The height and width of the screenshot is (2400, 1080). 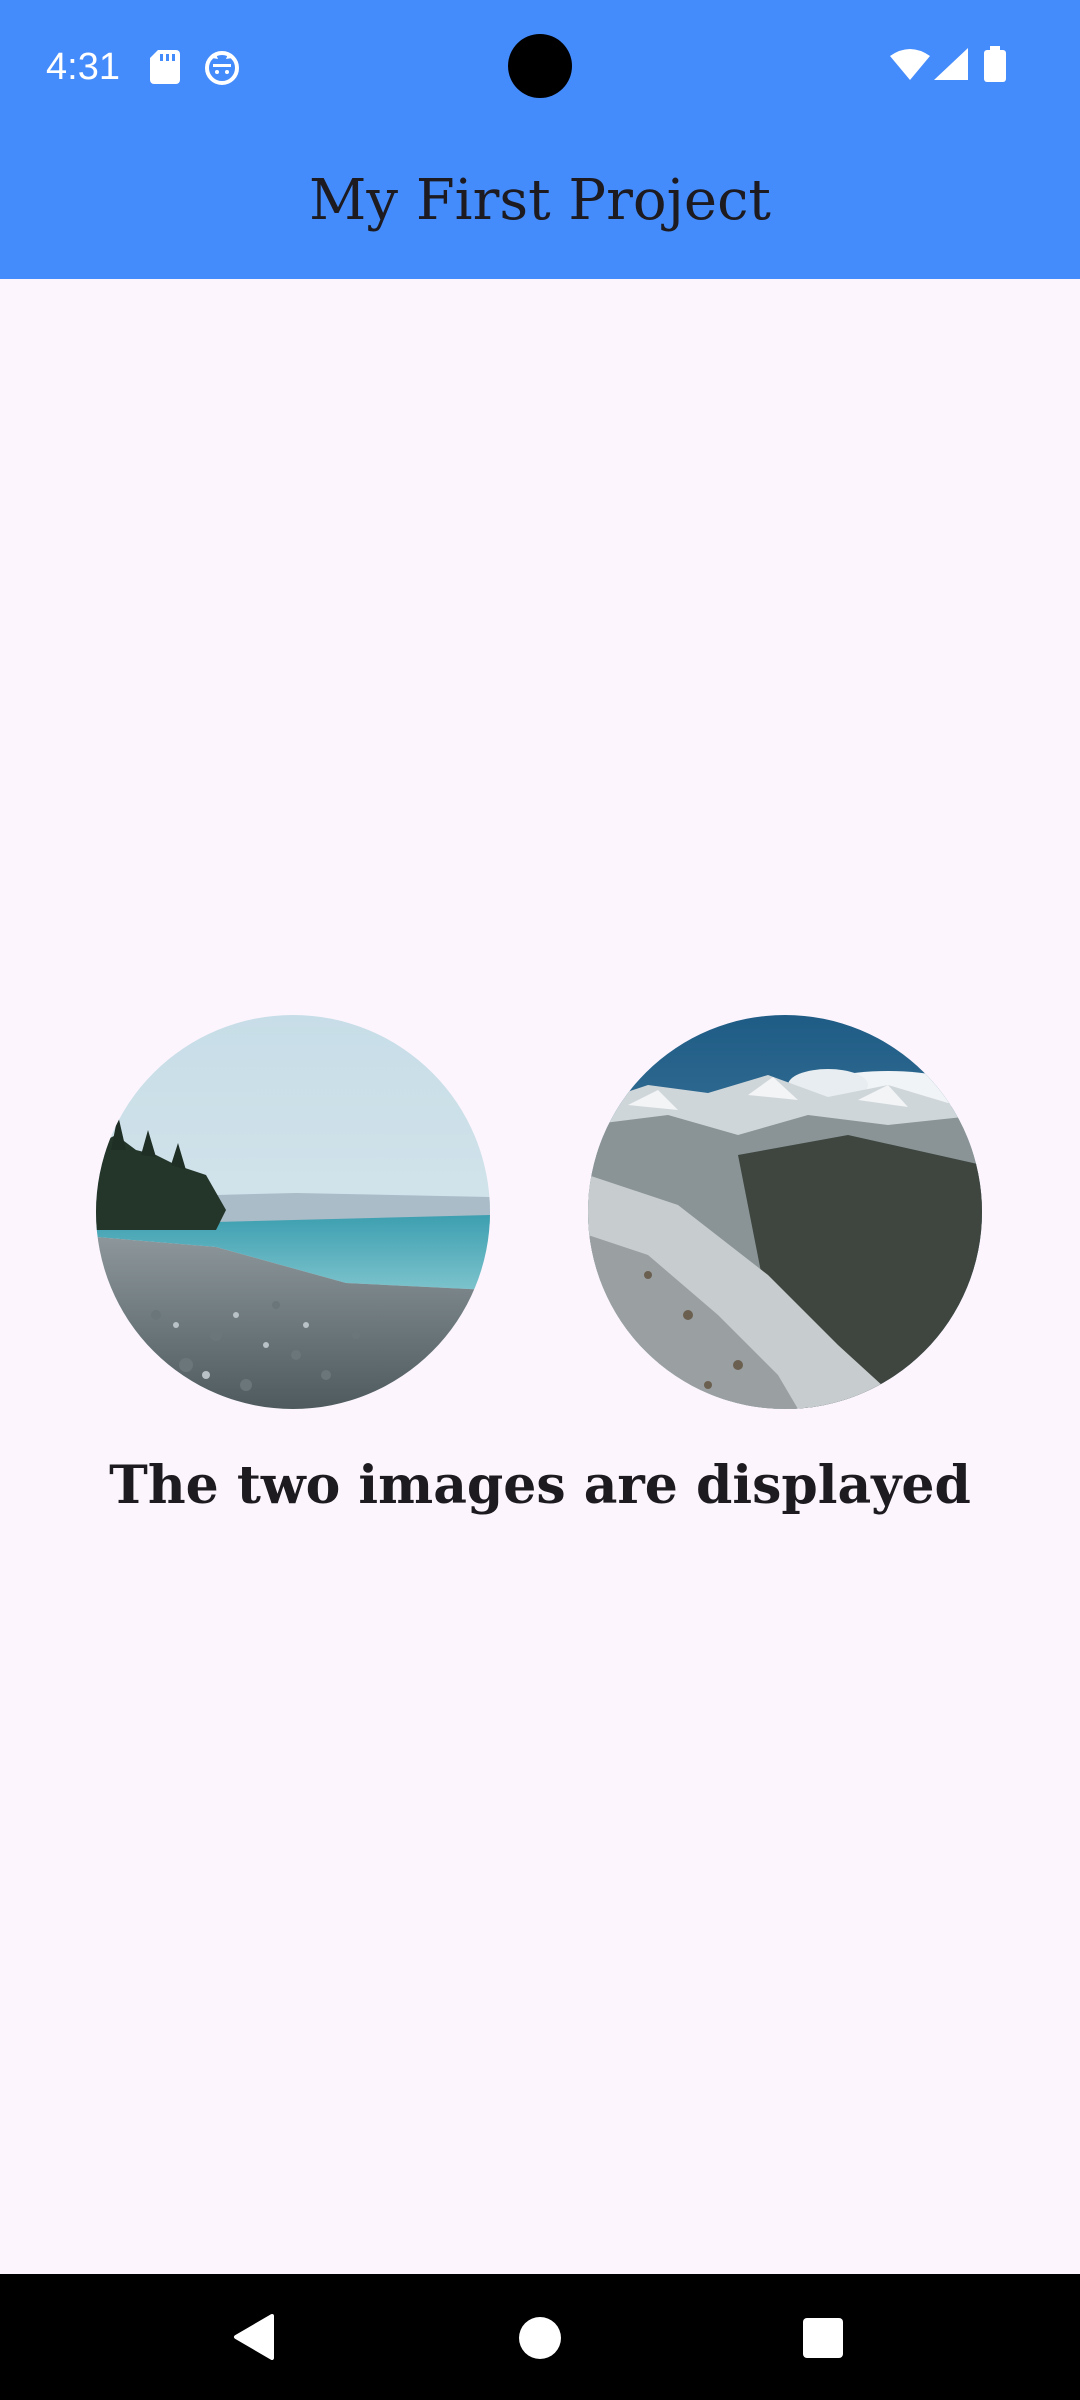 I want to click on cell-signal-icon, so click(x=951, y=66).